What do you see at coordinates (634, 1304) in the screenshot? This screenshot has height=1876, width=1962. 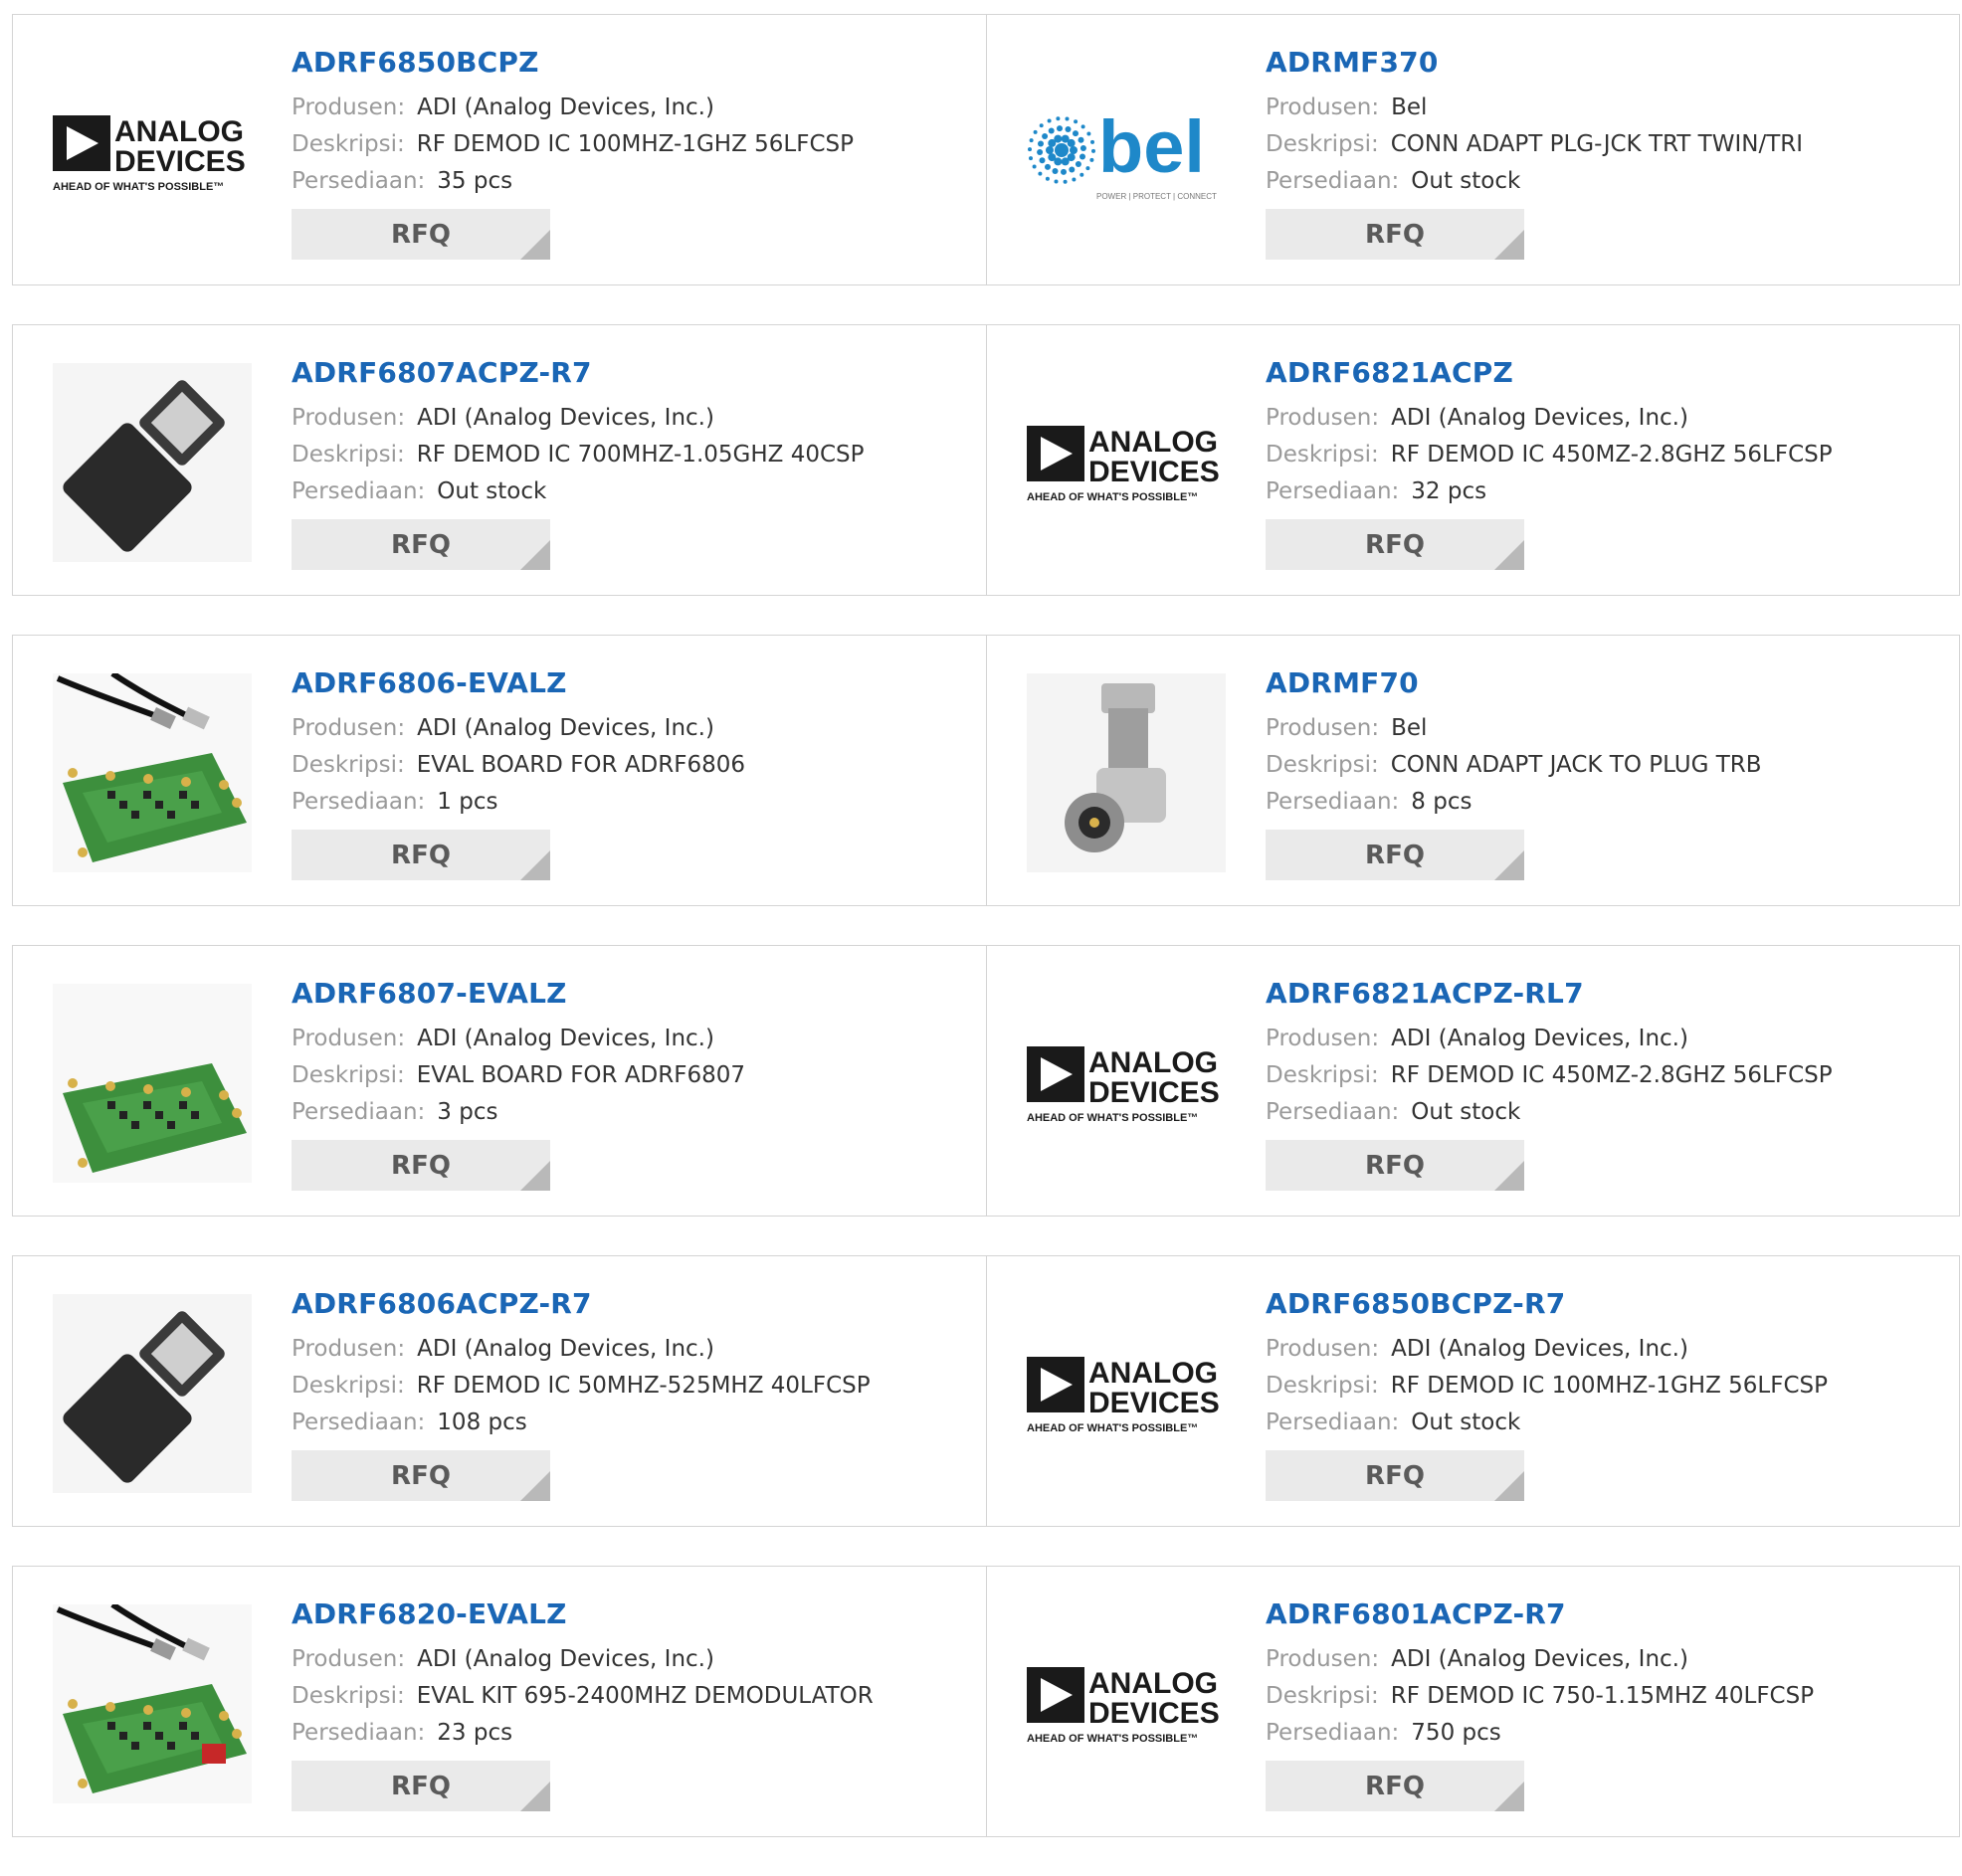 I see `part-number-link: ADRF6806ACPZ-R7` at bounding box center [634, 1304].